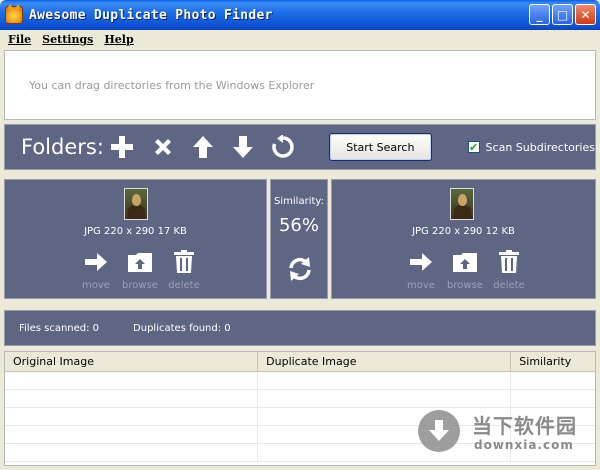 The height and width of the screenshot is (470, 600). What do you see at coordinates (300, 39) in the screenshot?
I see `menu-bar: File Settings Help` at bounding box center [300, 39].